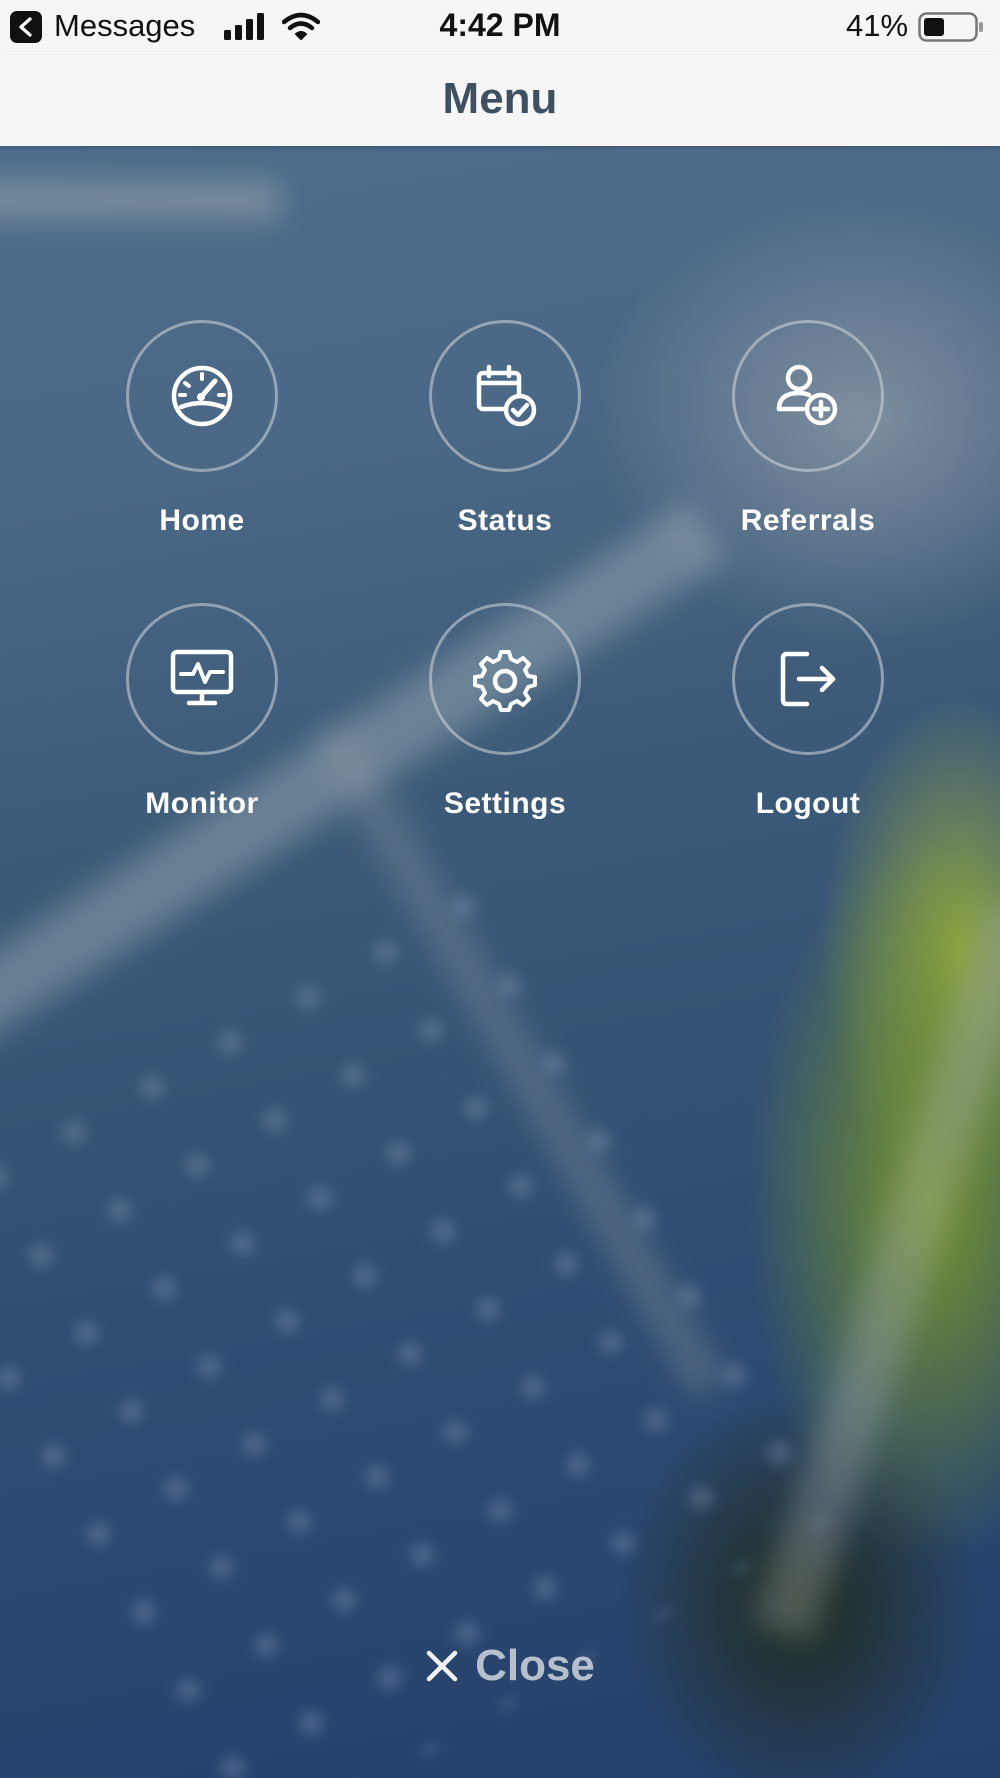  What do you see at coordinates (535, 1666) in the screenshot?
I see `close-label: Close` at bounding box center [535, 1666].